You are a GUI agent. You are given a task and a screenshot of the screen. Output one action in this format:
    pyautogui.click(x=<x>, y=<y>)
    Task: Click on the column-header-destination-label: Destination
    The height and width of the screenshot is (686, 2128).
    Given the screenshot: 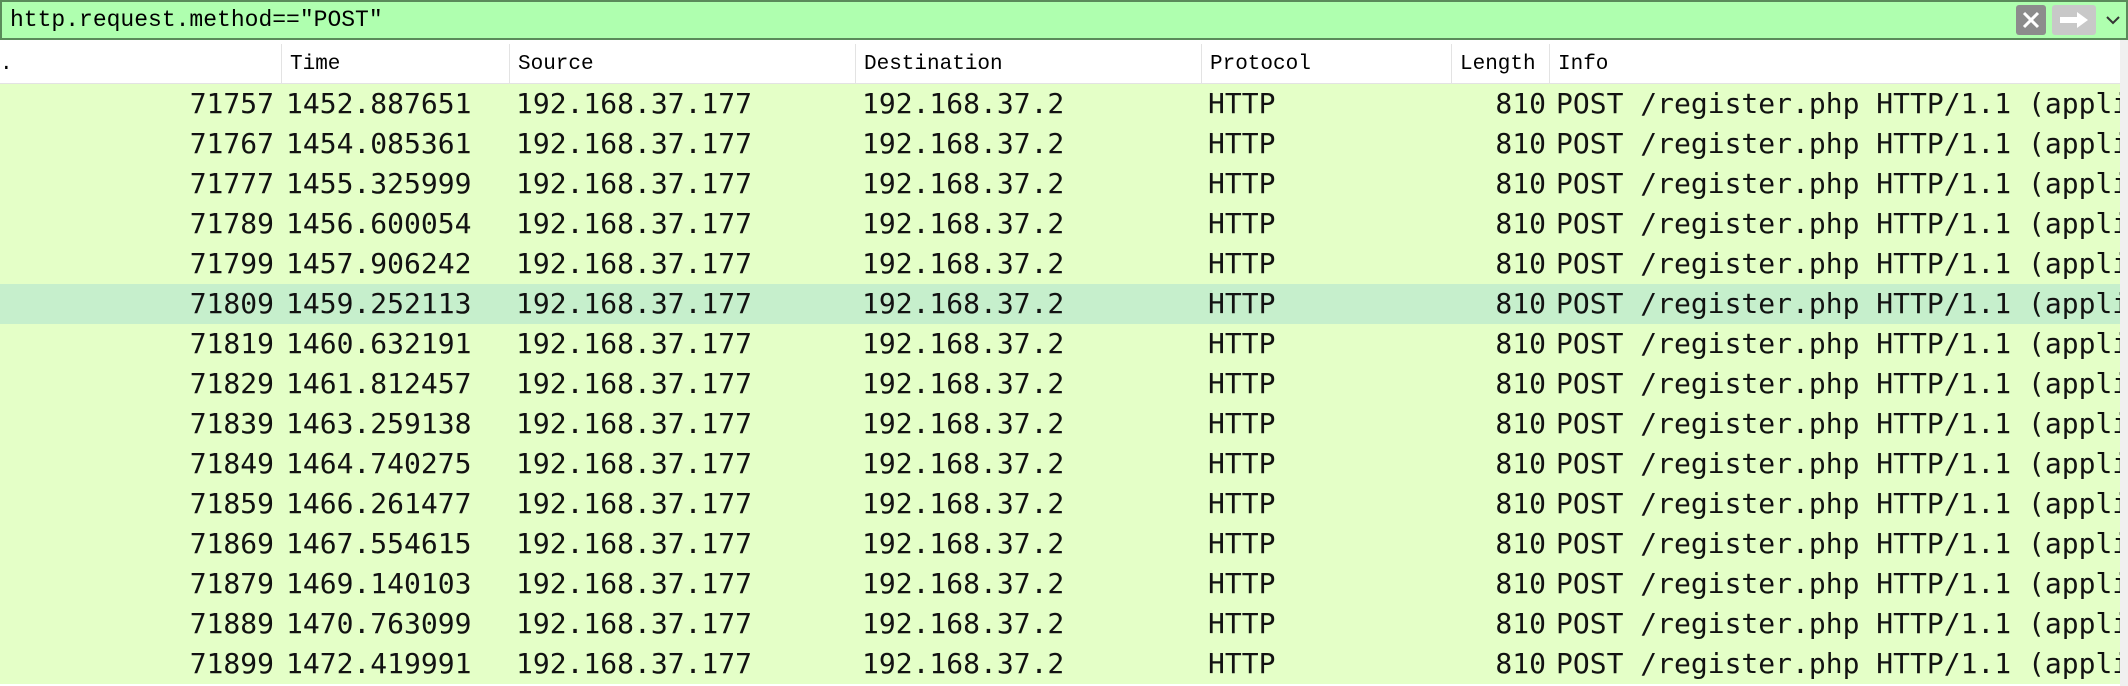 What is the action you would take?
    pyautogui.click(x=933, y=64)
    